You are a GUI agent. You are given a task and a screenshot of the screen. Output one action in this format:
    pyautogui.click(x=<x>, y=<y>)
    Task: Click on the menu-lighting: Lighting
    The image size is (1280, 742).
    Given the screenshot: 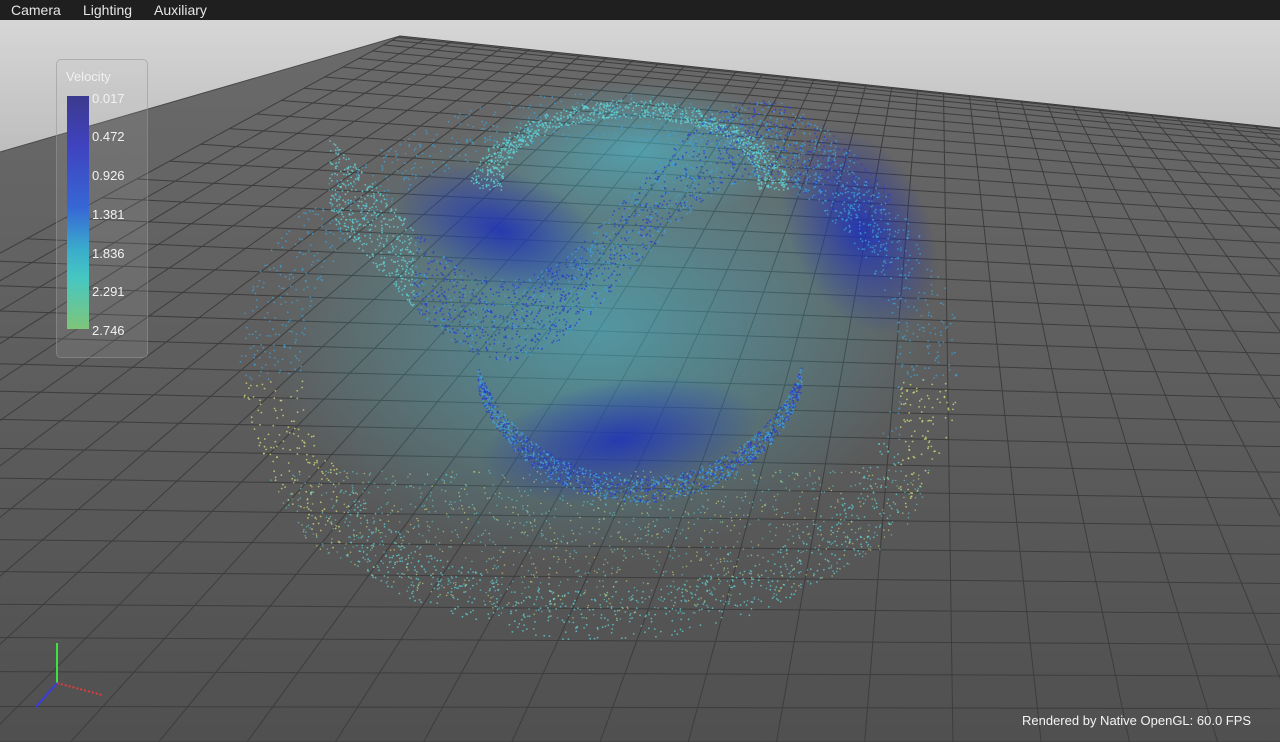 What is the action you would take?
    pyautogui.click(x=107, y=10)
    